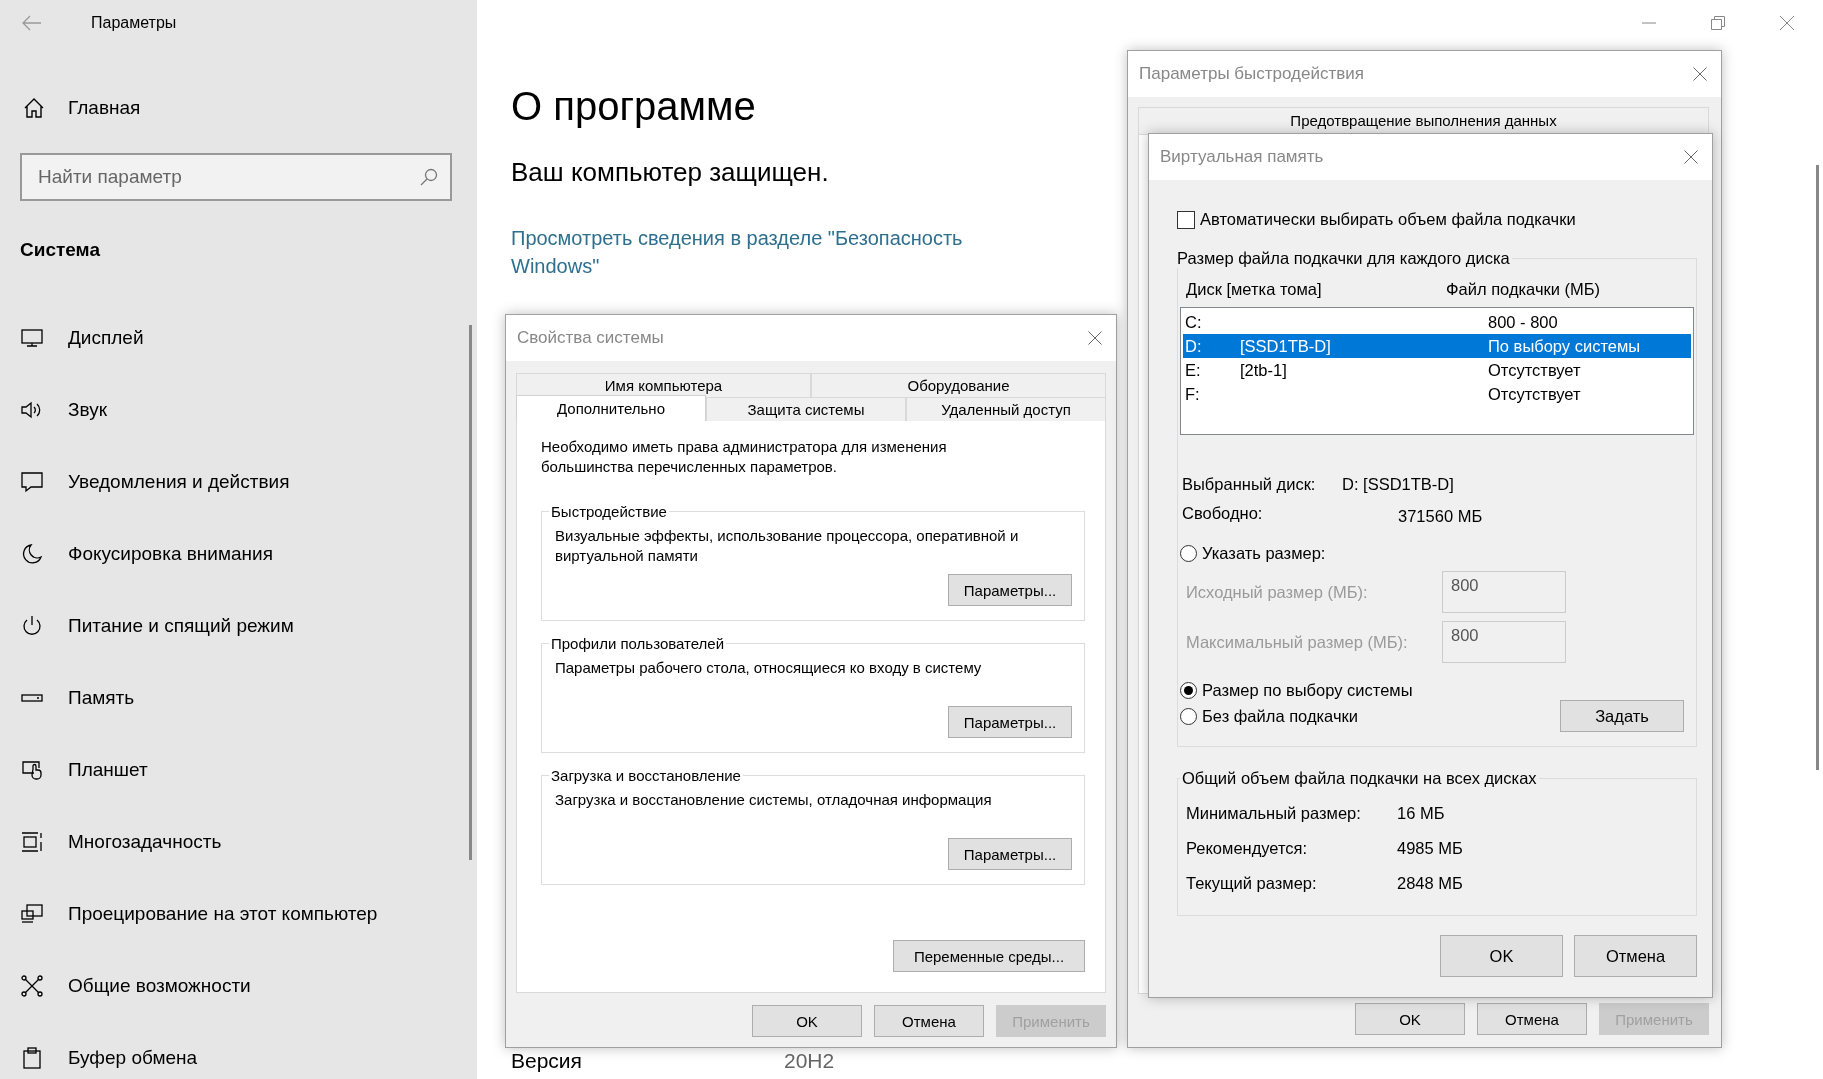  I want to click on tab: Имя компьютера, so click(663, 385).